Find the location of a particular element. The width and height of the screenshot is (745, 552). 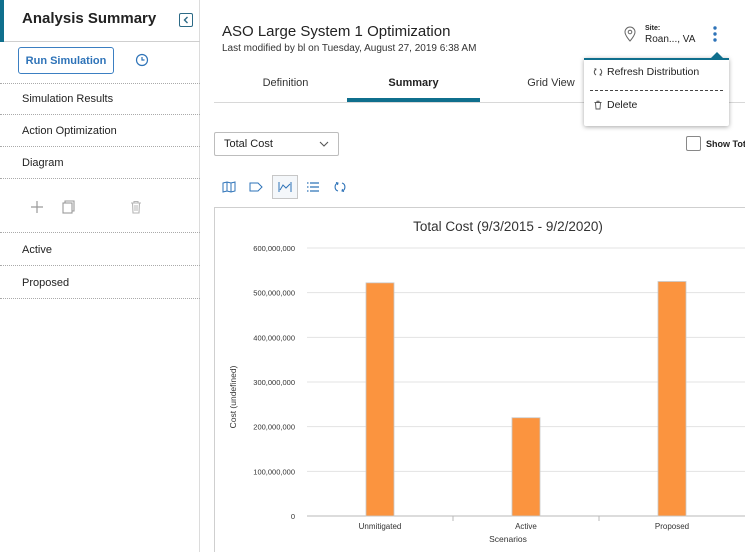

x-tick-label: Proposed is located at coordinates (672, 526).